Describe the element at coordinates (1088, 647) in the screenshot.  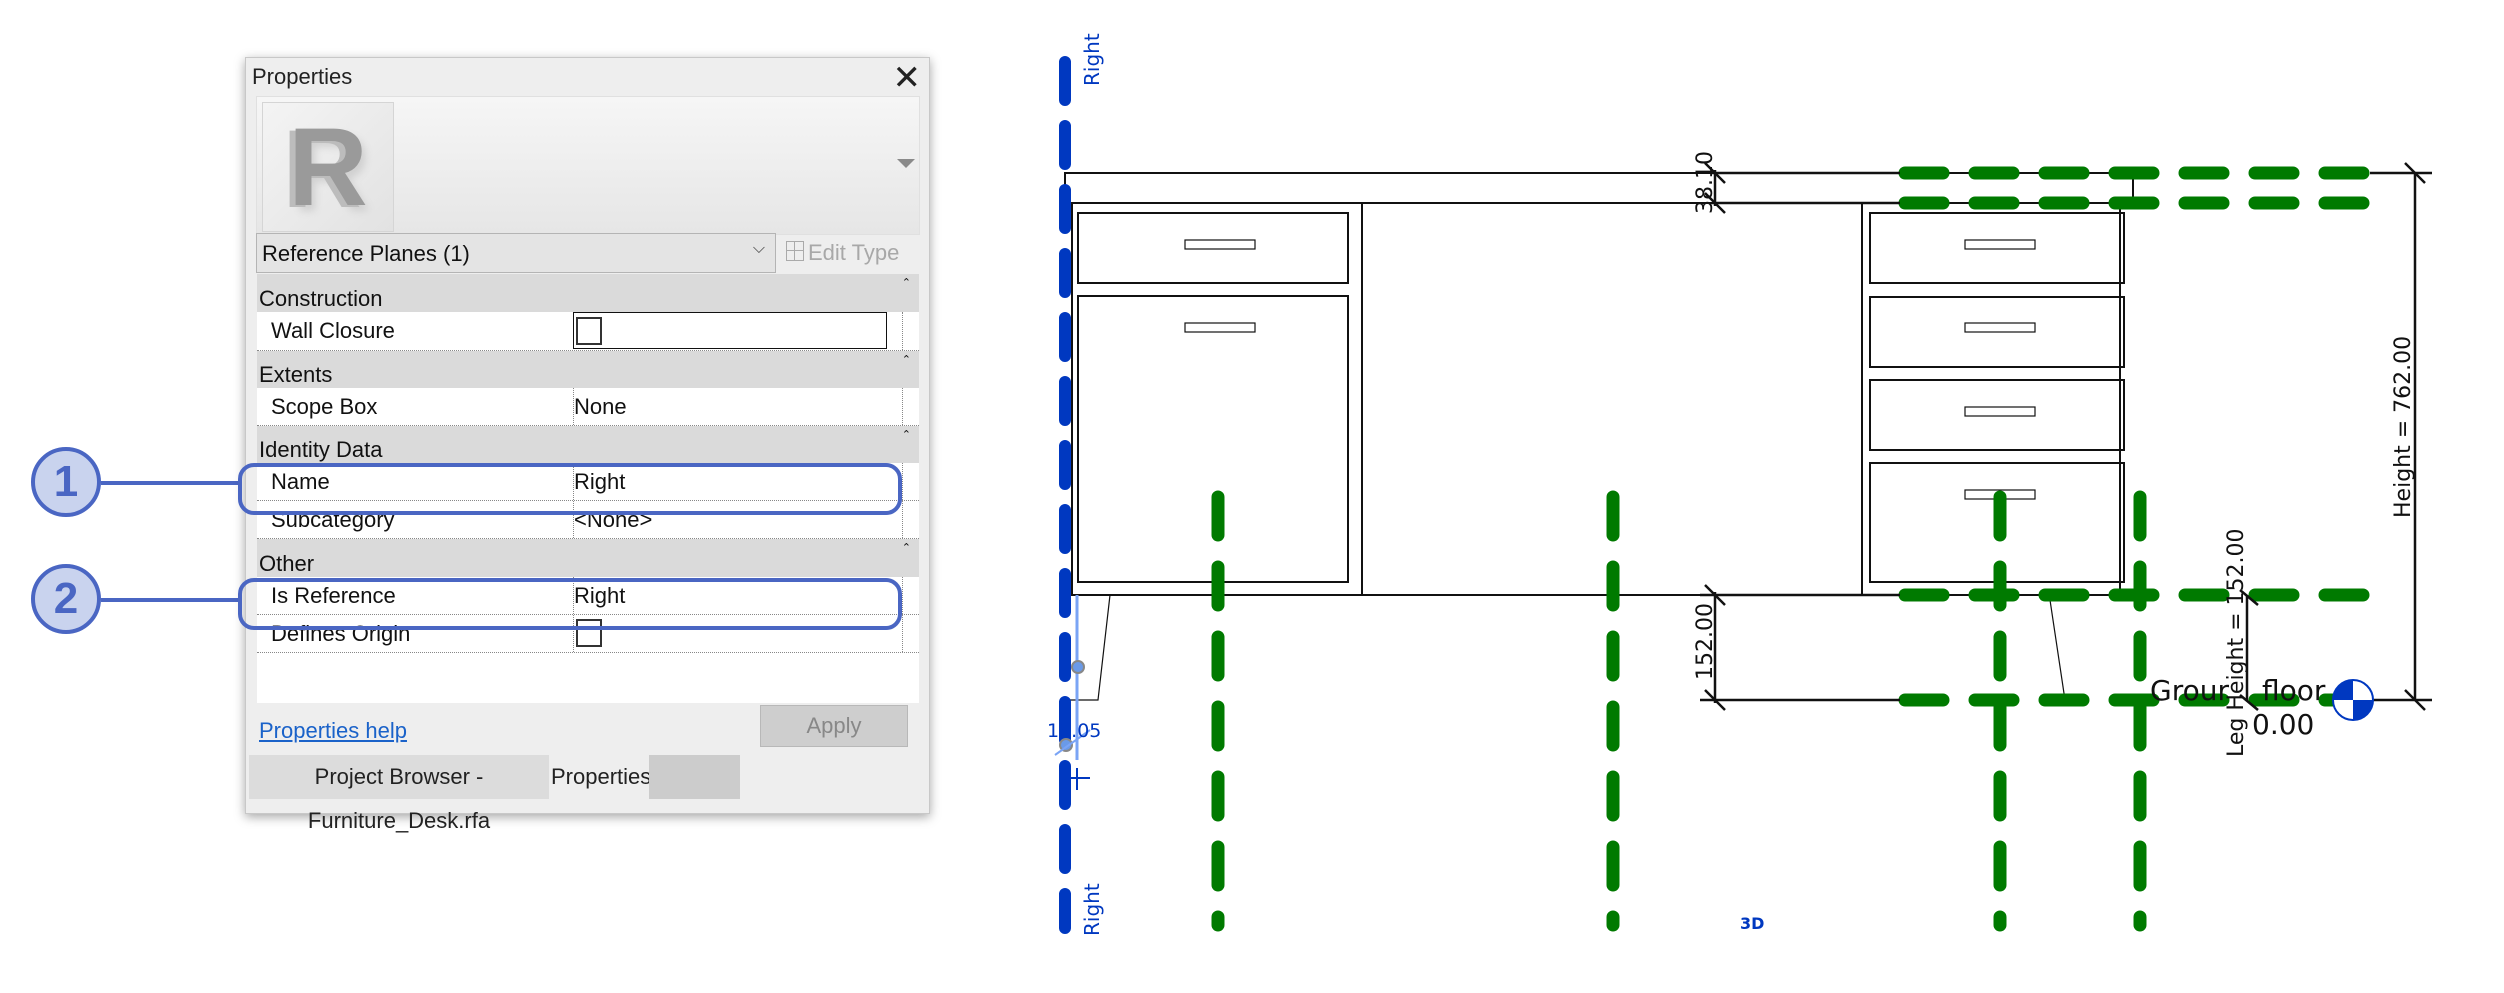
I see `left-leg` at that location.